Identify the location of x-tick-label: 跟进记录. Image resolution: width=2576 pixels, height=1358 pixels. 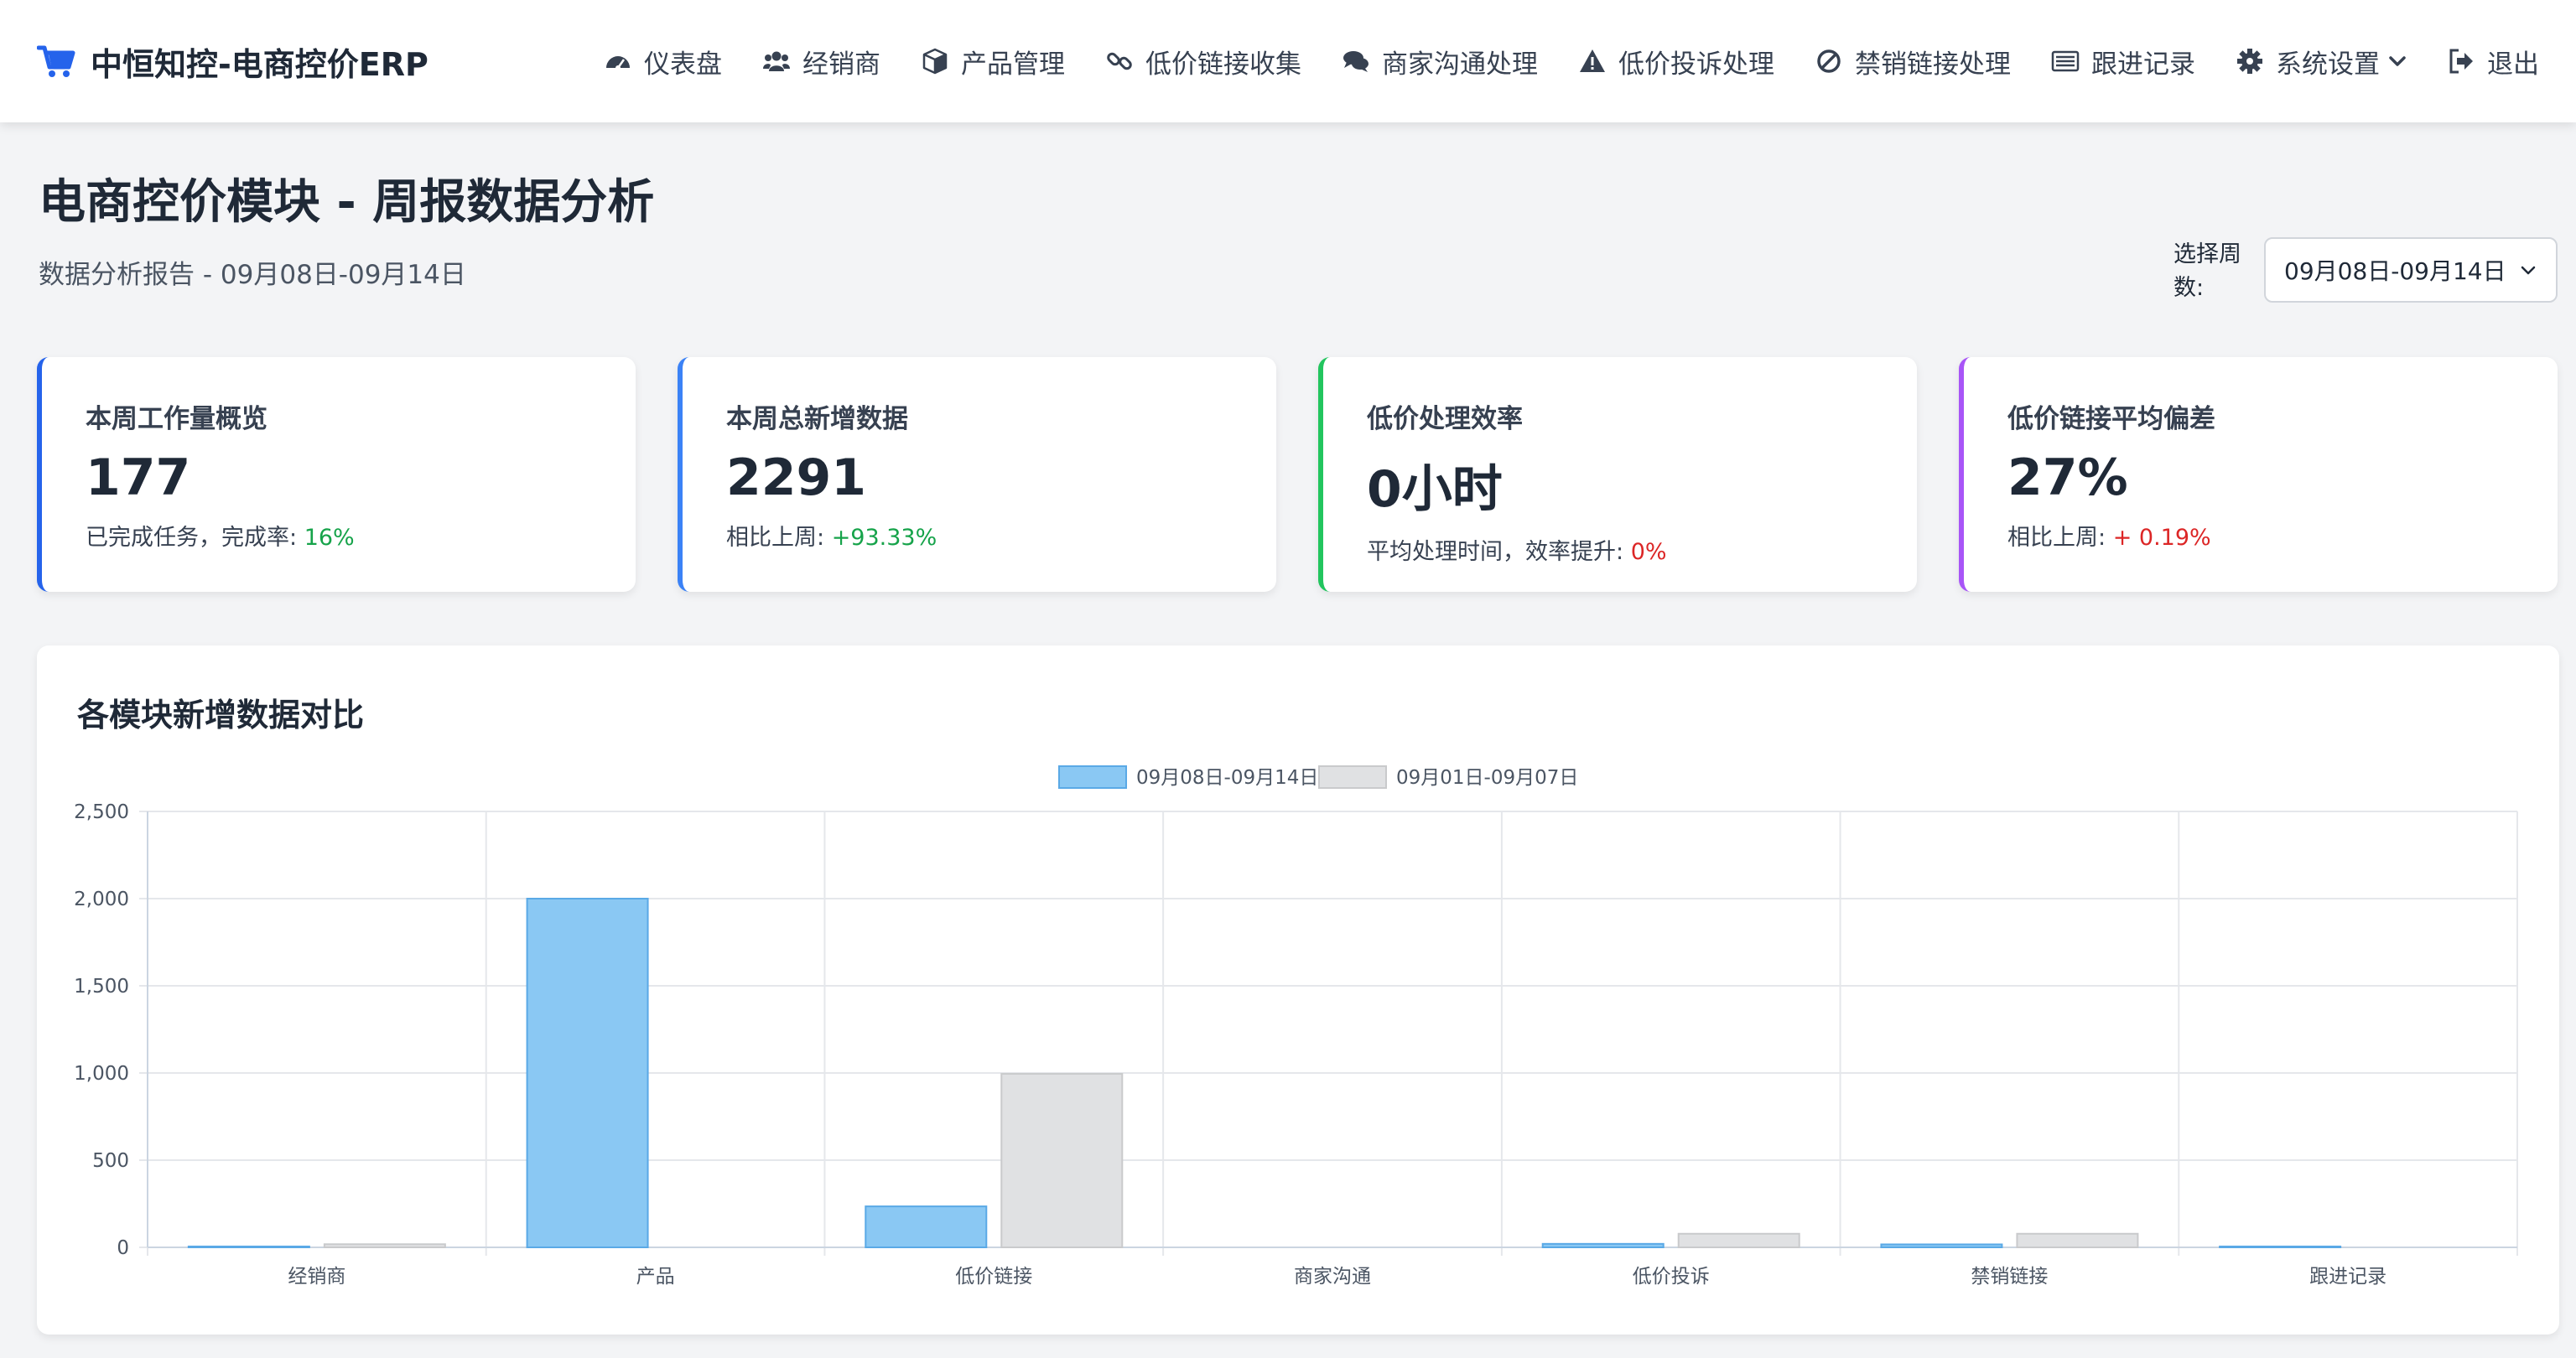
(2347, 1277).